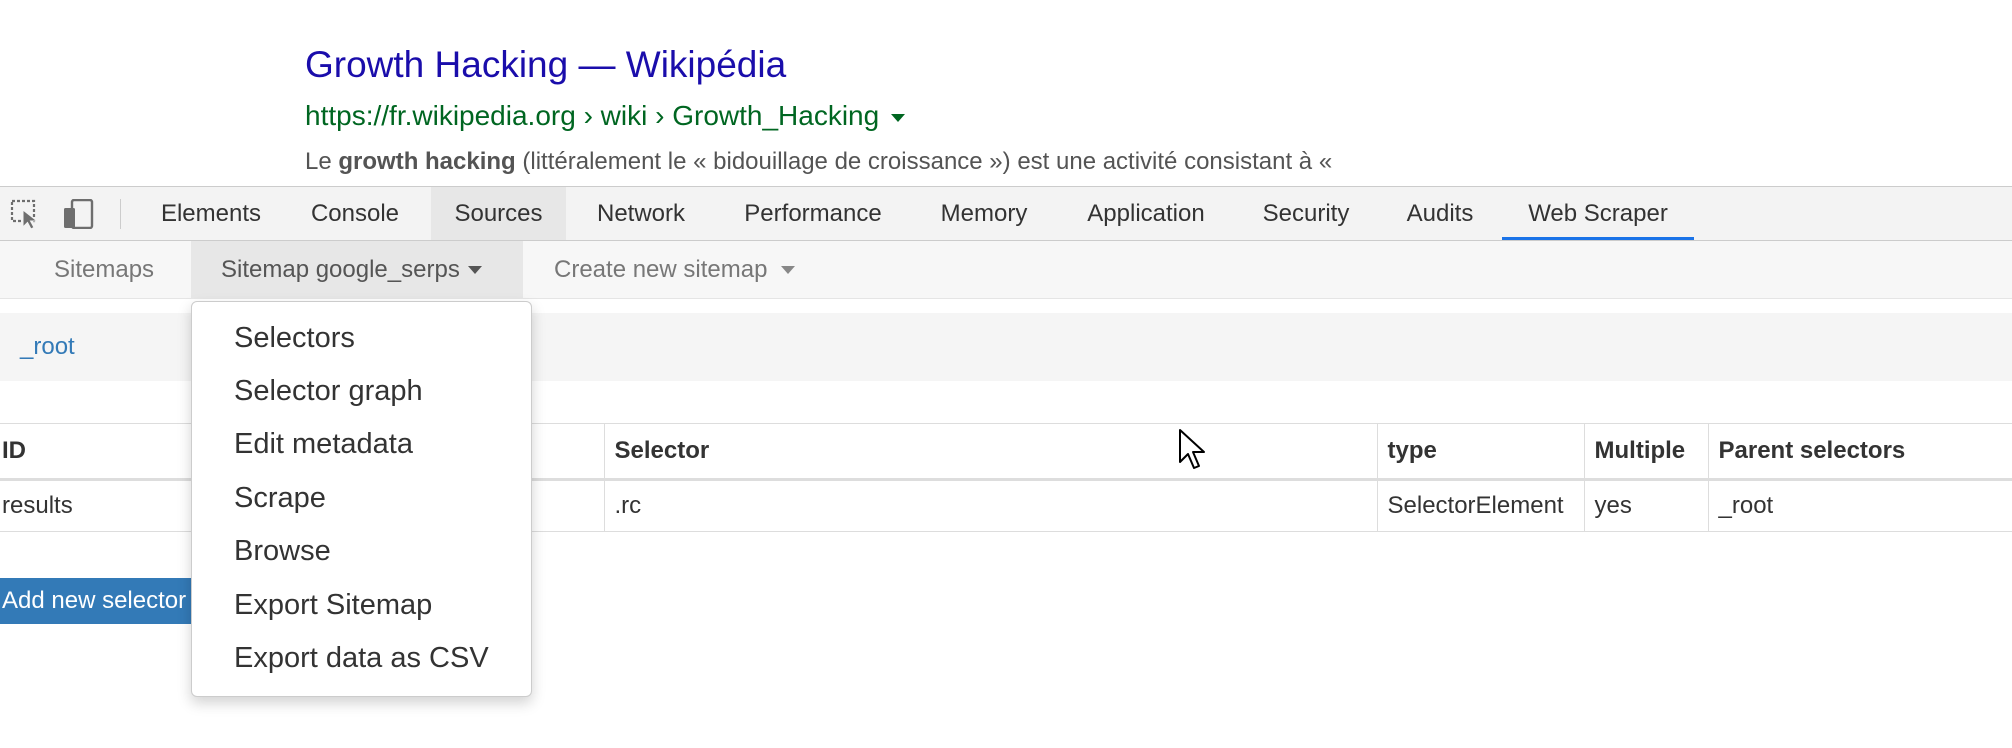  I want to click on cell-type: SelectorElement, so click(1480, 505).